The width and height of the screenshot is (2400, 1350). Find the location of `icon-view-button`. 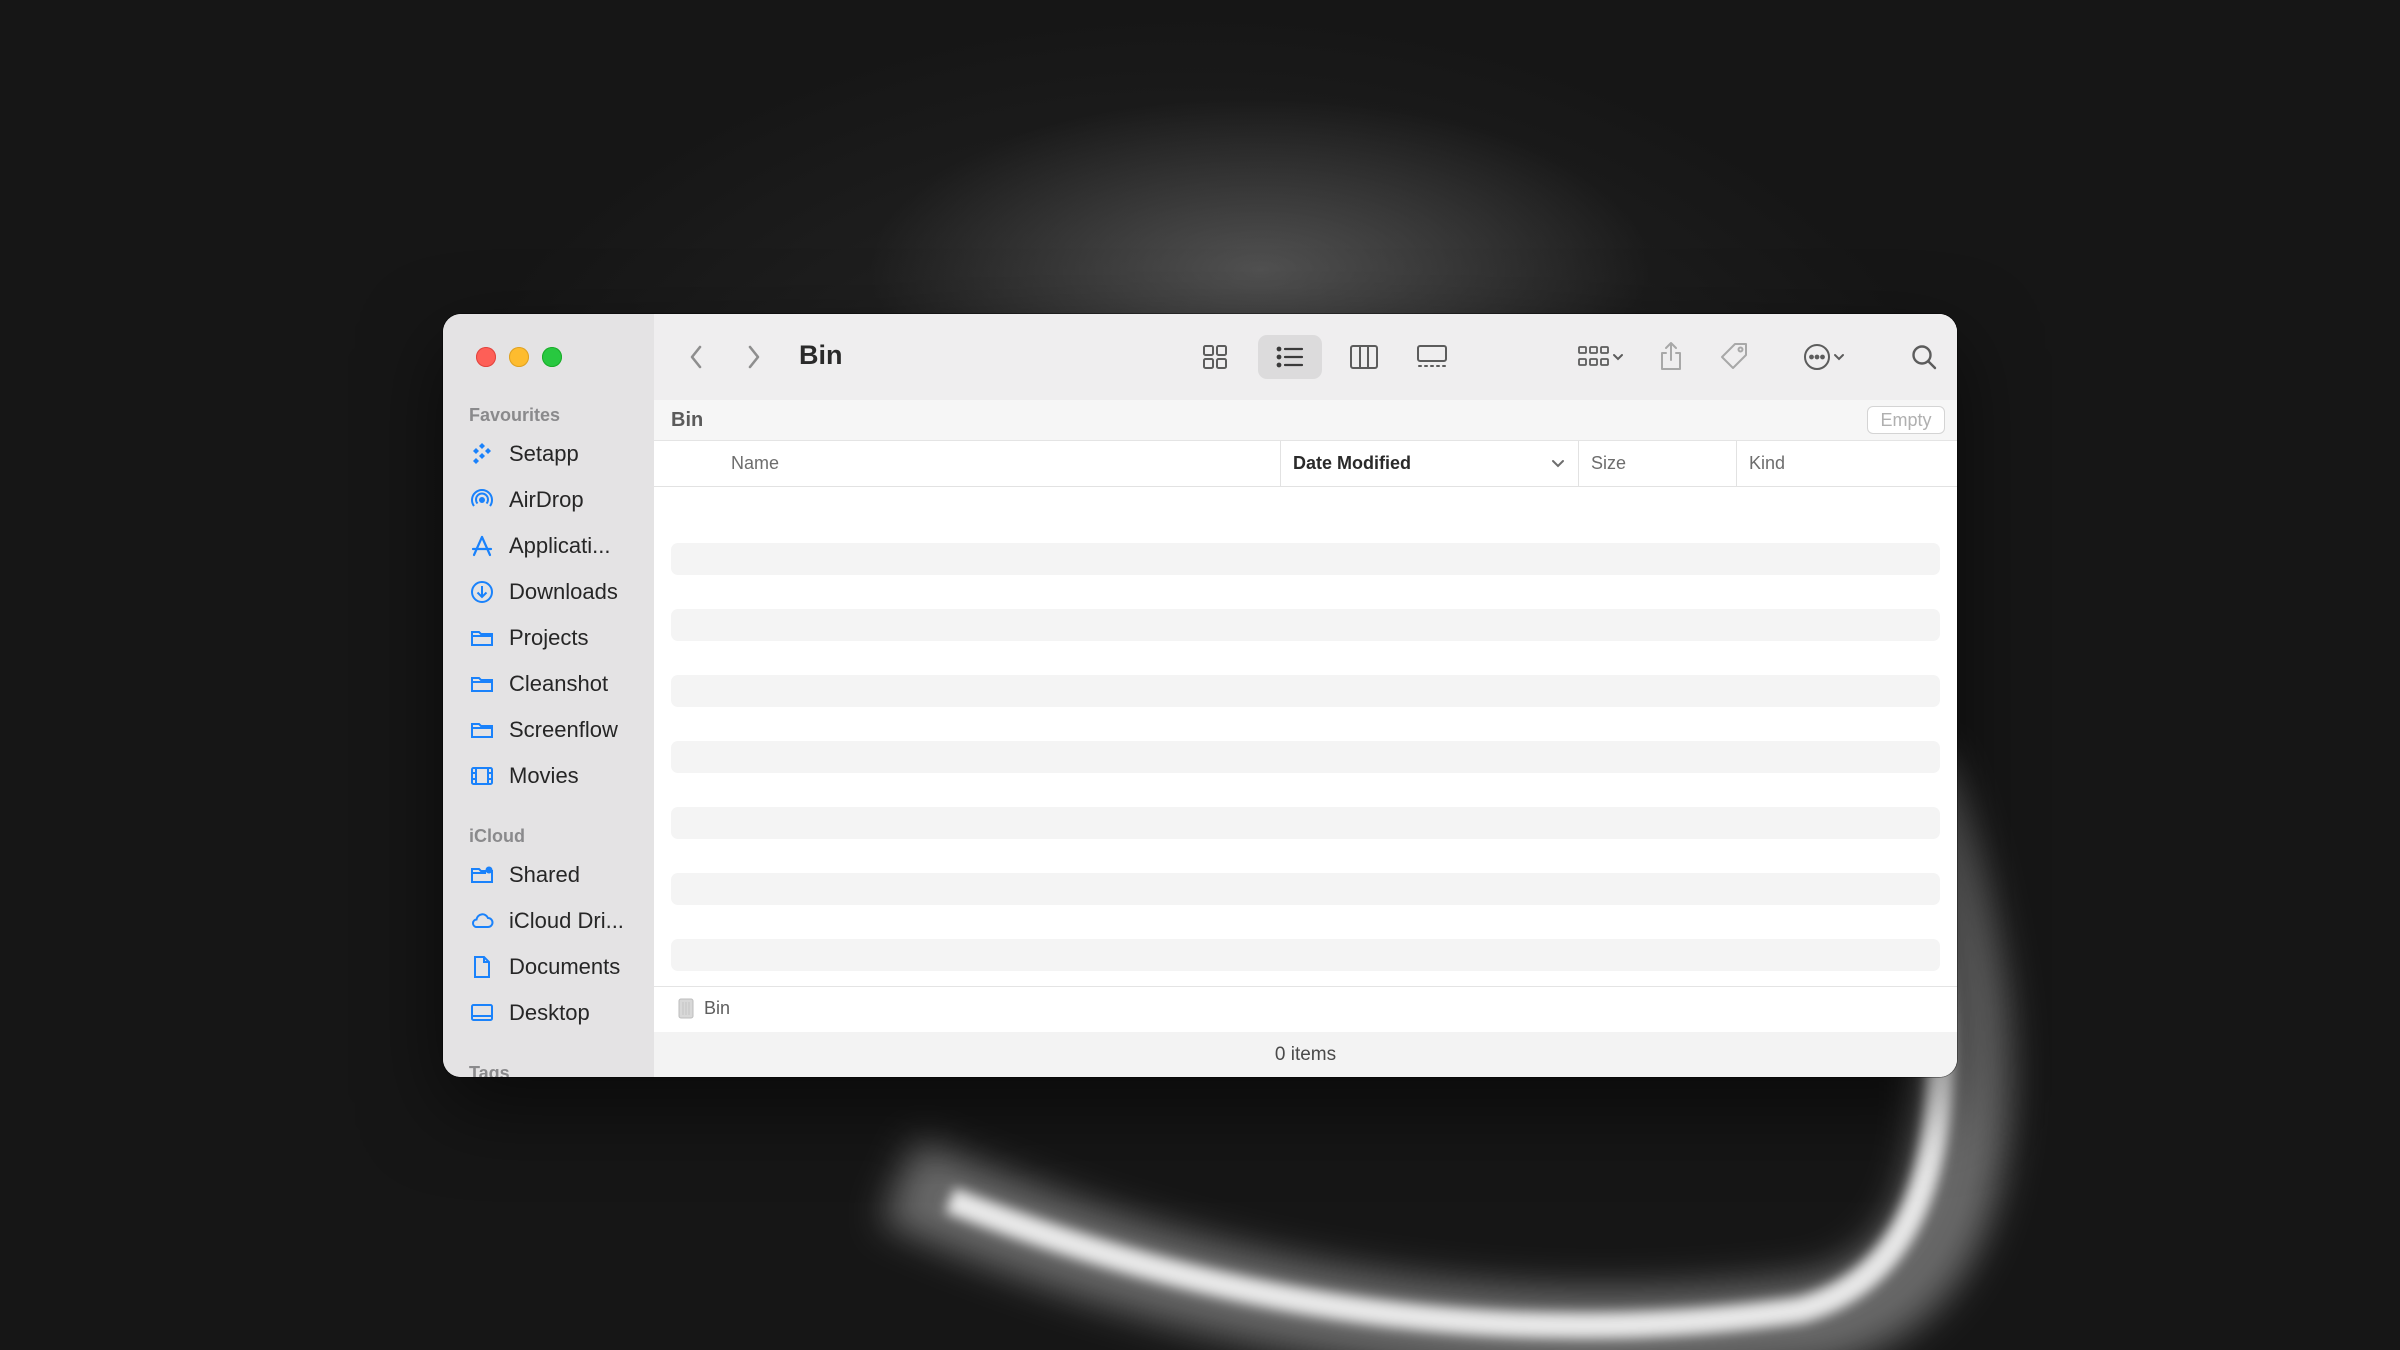

icon-view-button is located at coordinates (1215, 357).